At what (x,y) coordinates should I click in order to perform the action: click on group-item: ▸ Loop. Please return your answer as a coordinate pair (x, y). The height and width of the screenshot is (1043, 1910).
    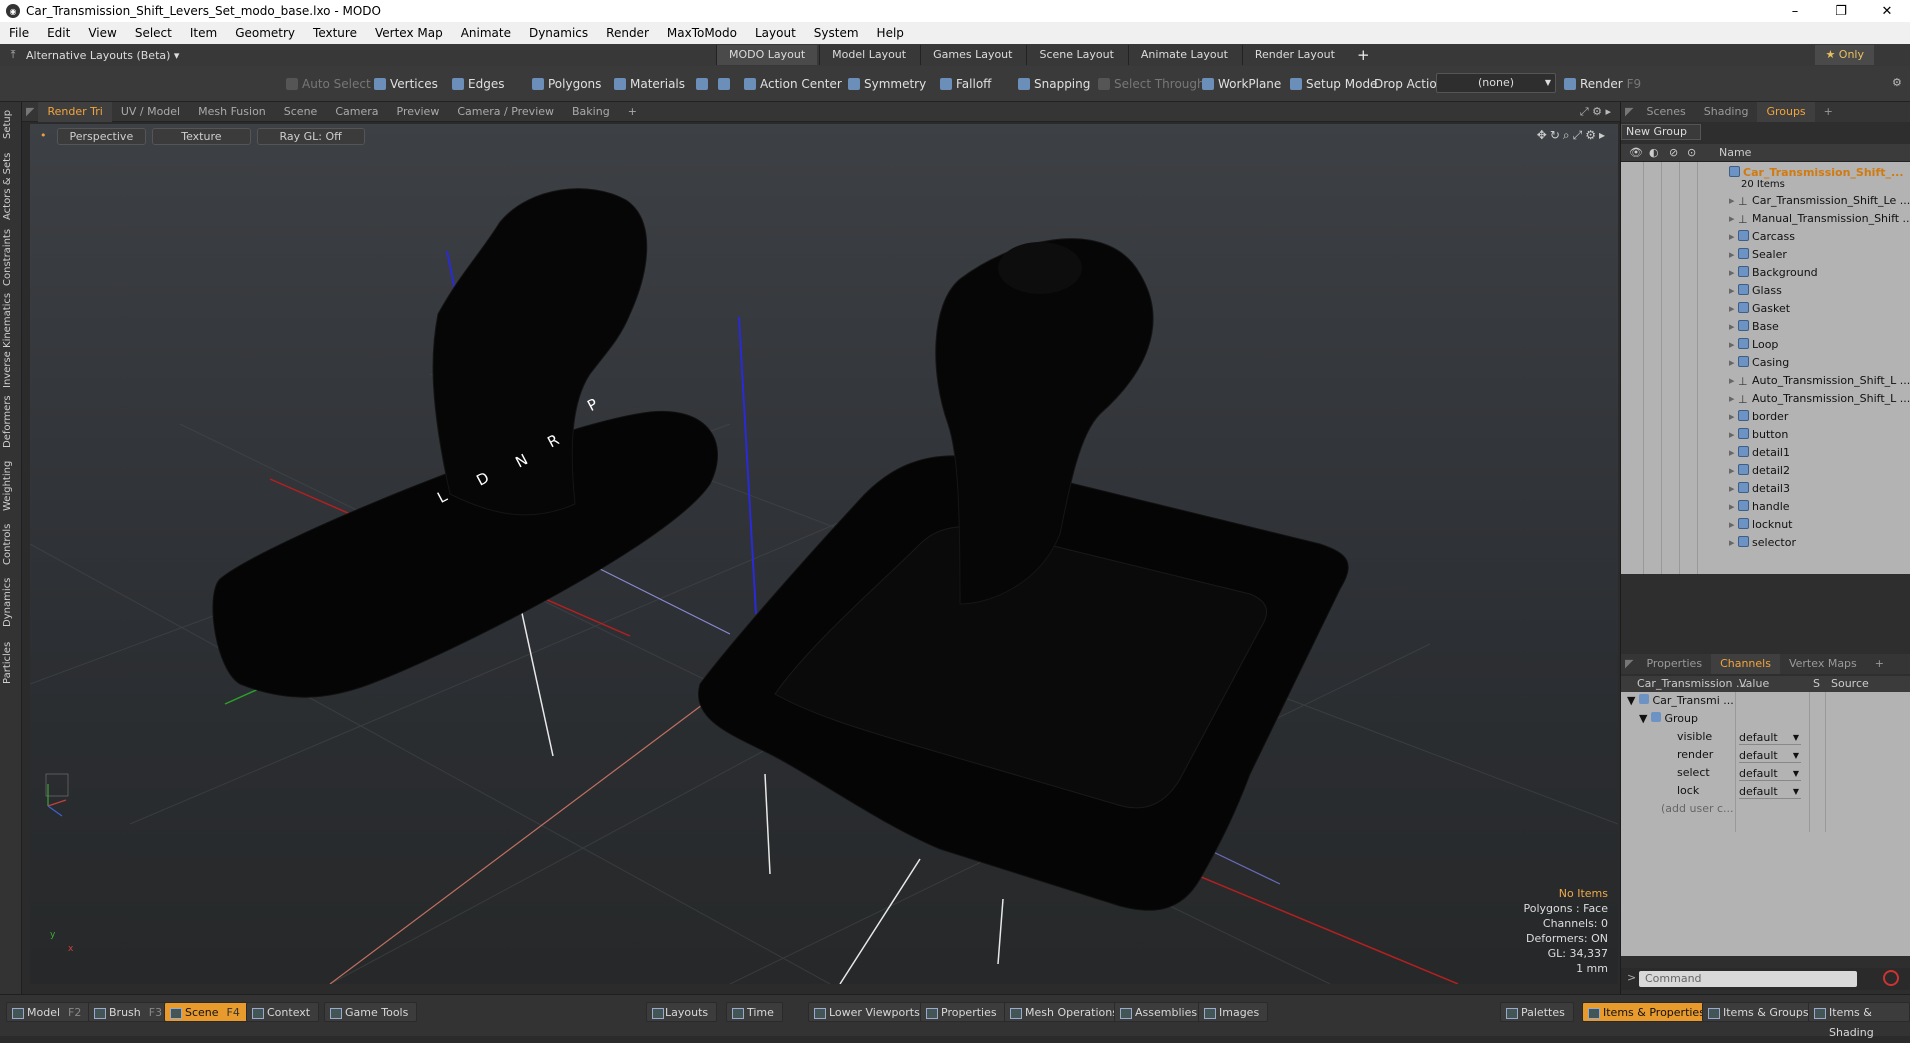
    Looking at the image, I should click on (1765, 345).